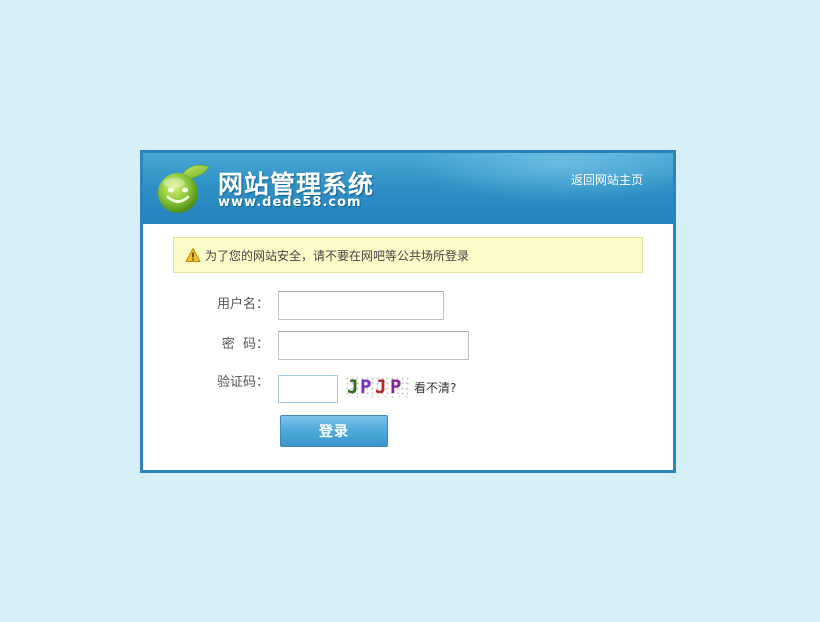 The width and height of the screenshot is (820, 622). What do you see at coordinates (373, 345) in the screenshot?
I see `password-input` at bounding box center [373, 345].